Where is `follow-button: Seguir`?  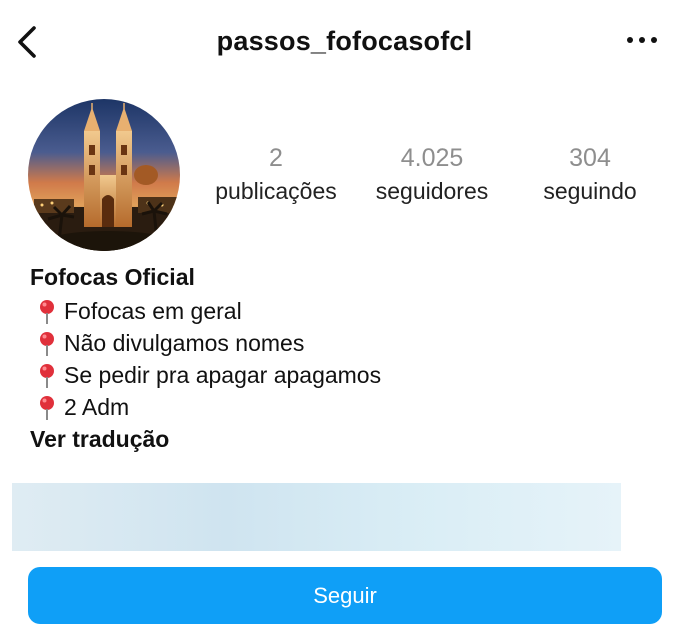 follow-button: Seguir is located at coordinates (345, 595).